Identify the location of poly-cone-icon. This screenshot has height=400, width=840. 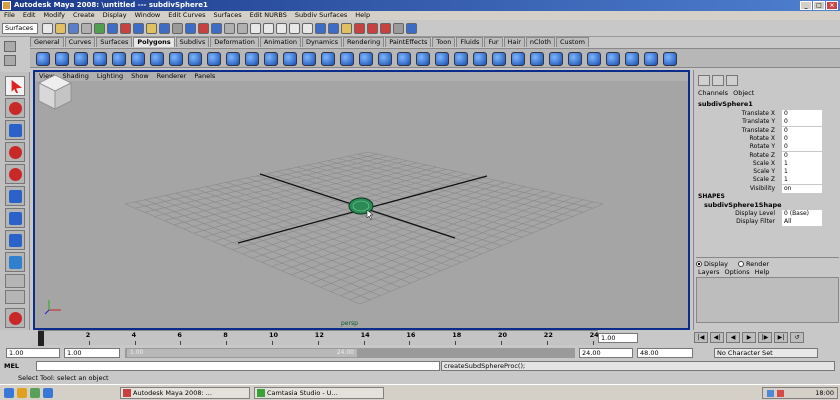
(100, 59).